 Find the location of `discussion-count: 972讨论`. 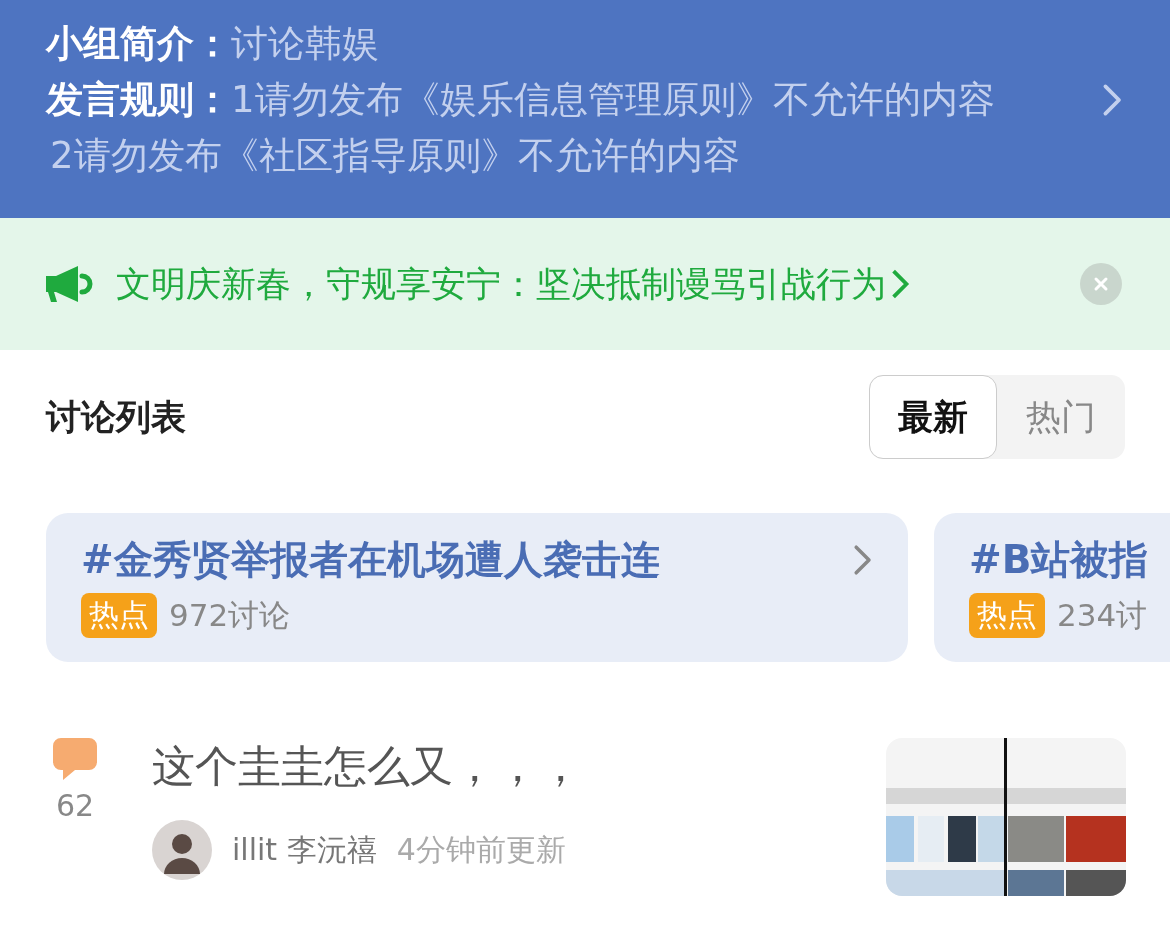

discussion-count: 972讨论 is located at coordinates (230, 615).